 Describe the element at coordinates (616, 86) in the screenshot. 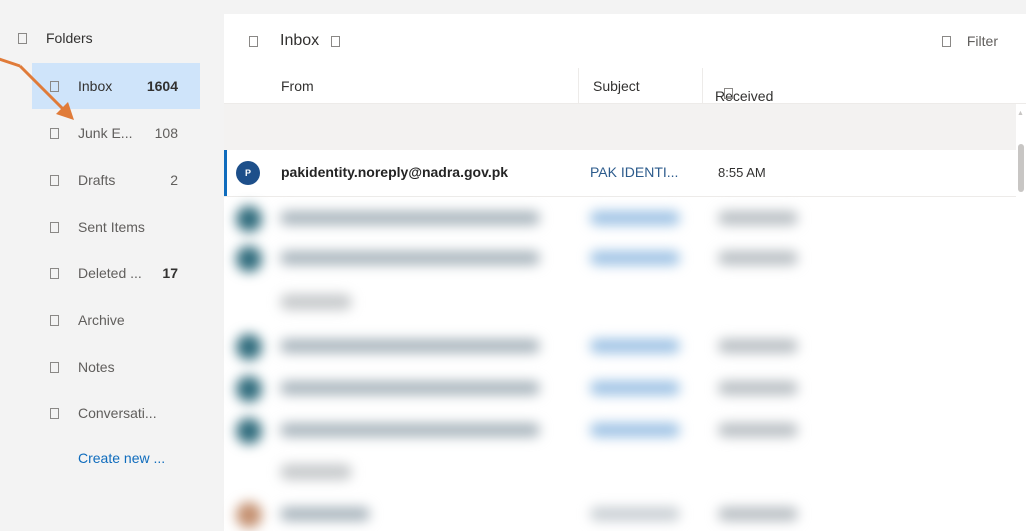

I see `column-subject: Subject` at that location.